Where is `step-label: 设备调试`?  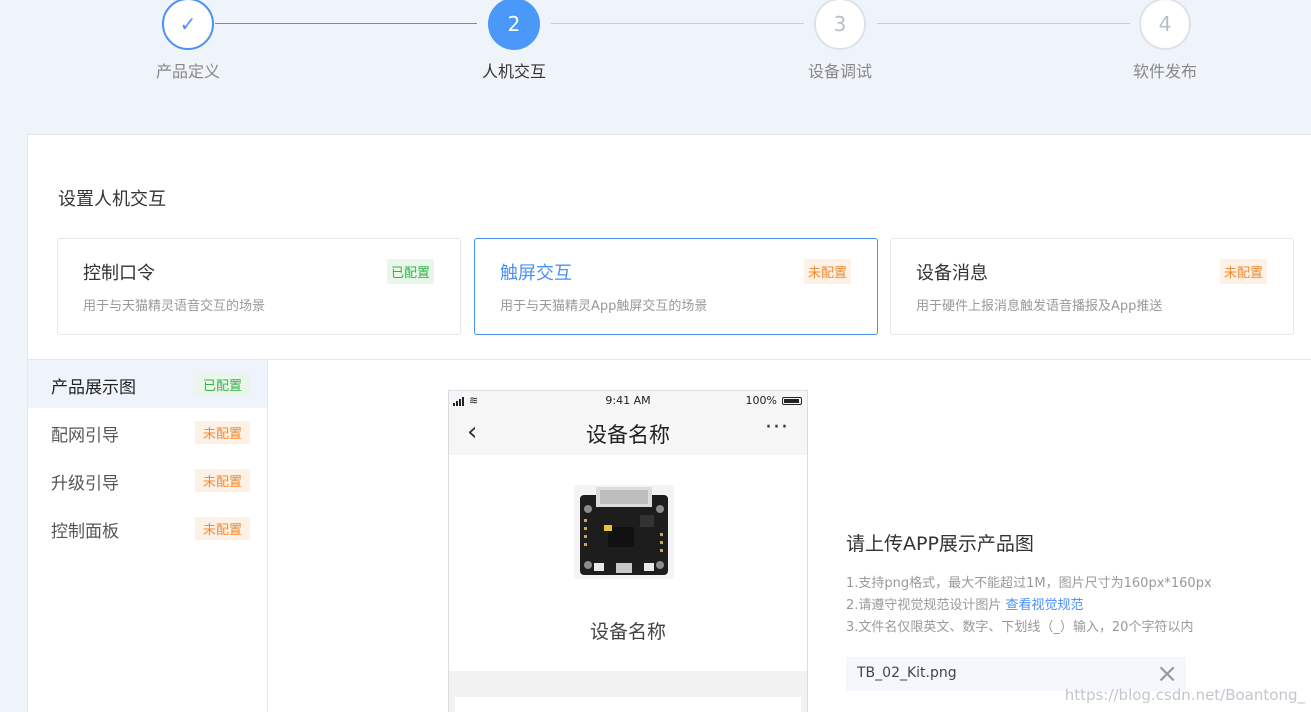 step-label: 设备调试 is located at coordinates (839, 71).